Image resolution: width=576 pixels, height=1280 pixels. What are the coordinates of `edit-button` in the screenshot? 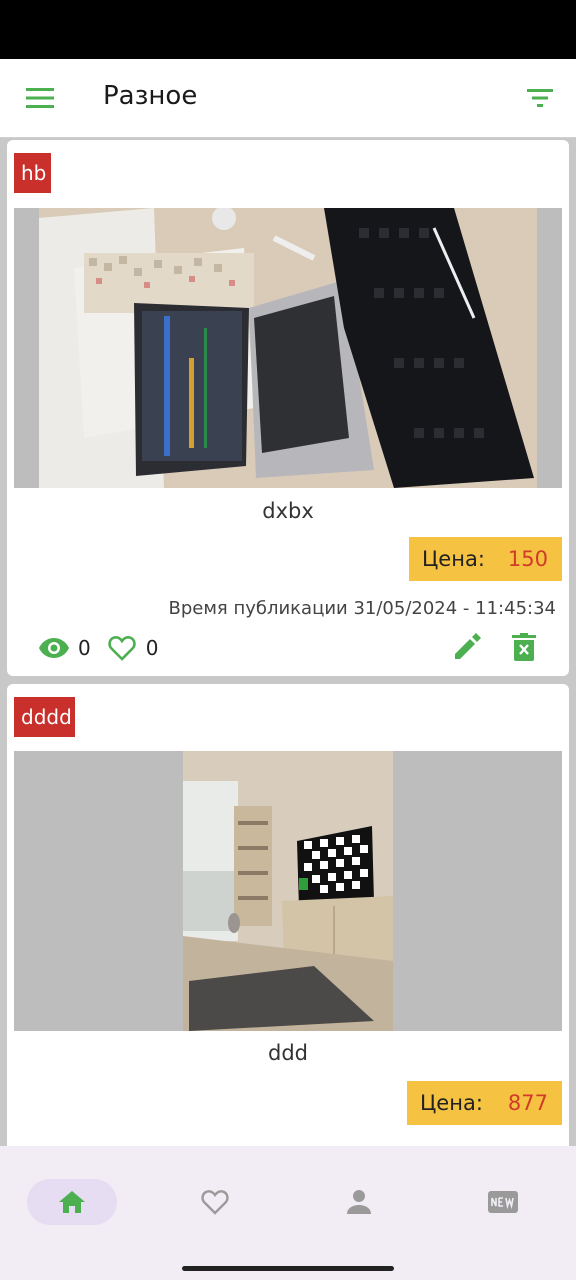 It's located at (467, 647).